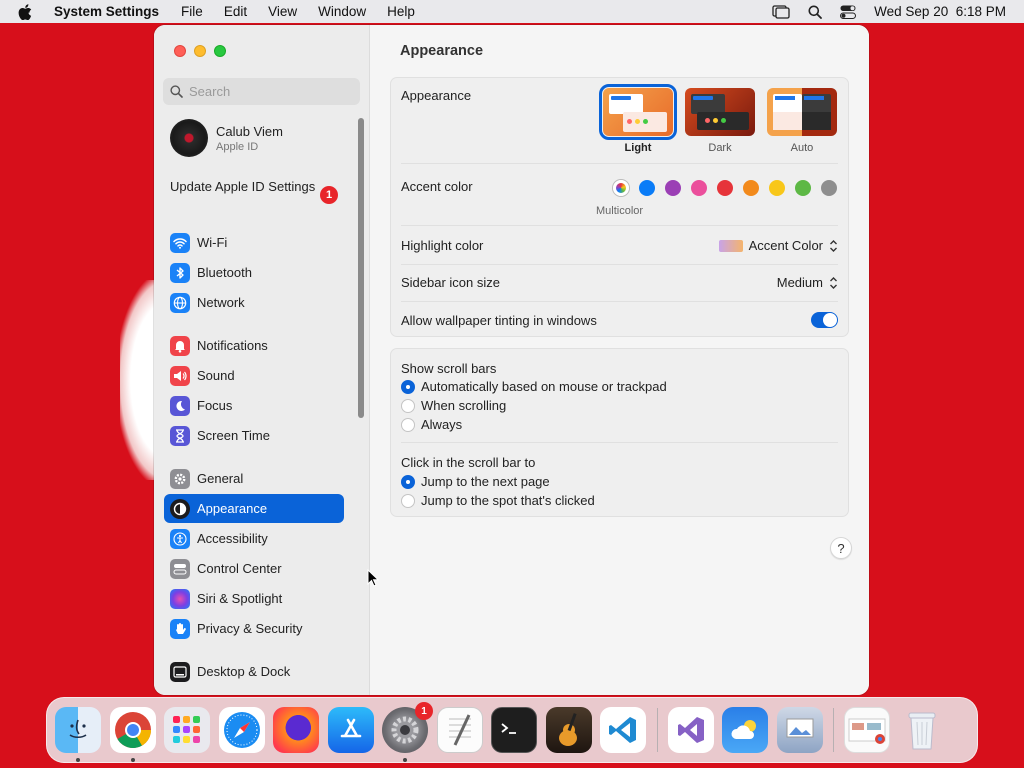  I want to click on spotlight-search-icon, so click(815, 12).